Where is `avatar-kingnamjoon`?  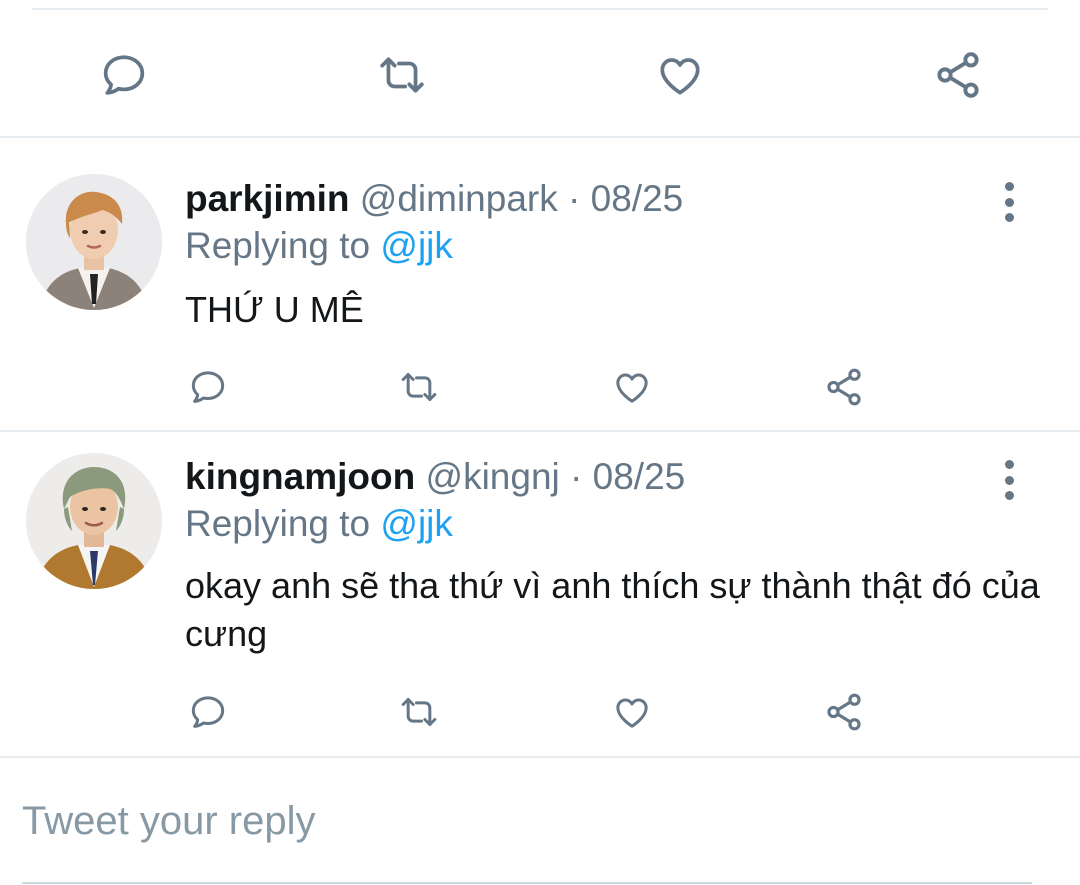 avatar-kingnamjoon is located at coordinates (94, 521).